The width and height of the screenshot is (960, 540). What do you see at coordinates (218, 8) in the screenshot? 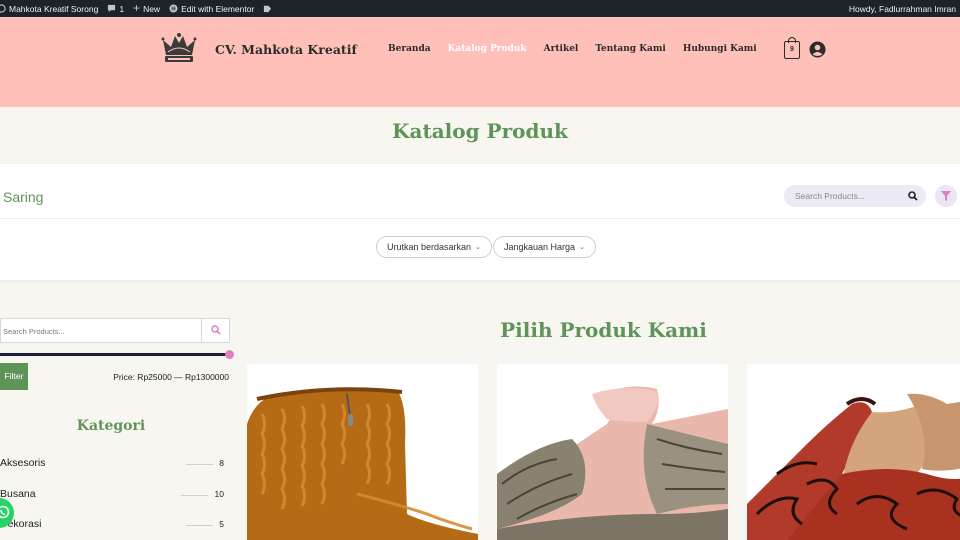
I see `elementor-label: Edit with Elementor` at bounding box center [218, 8].